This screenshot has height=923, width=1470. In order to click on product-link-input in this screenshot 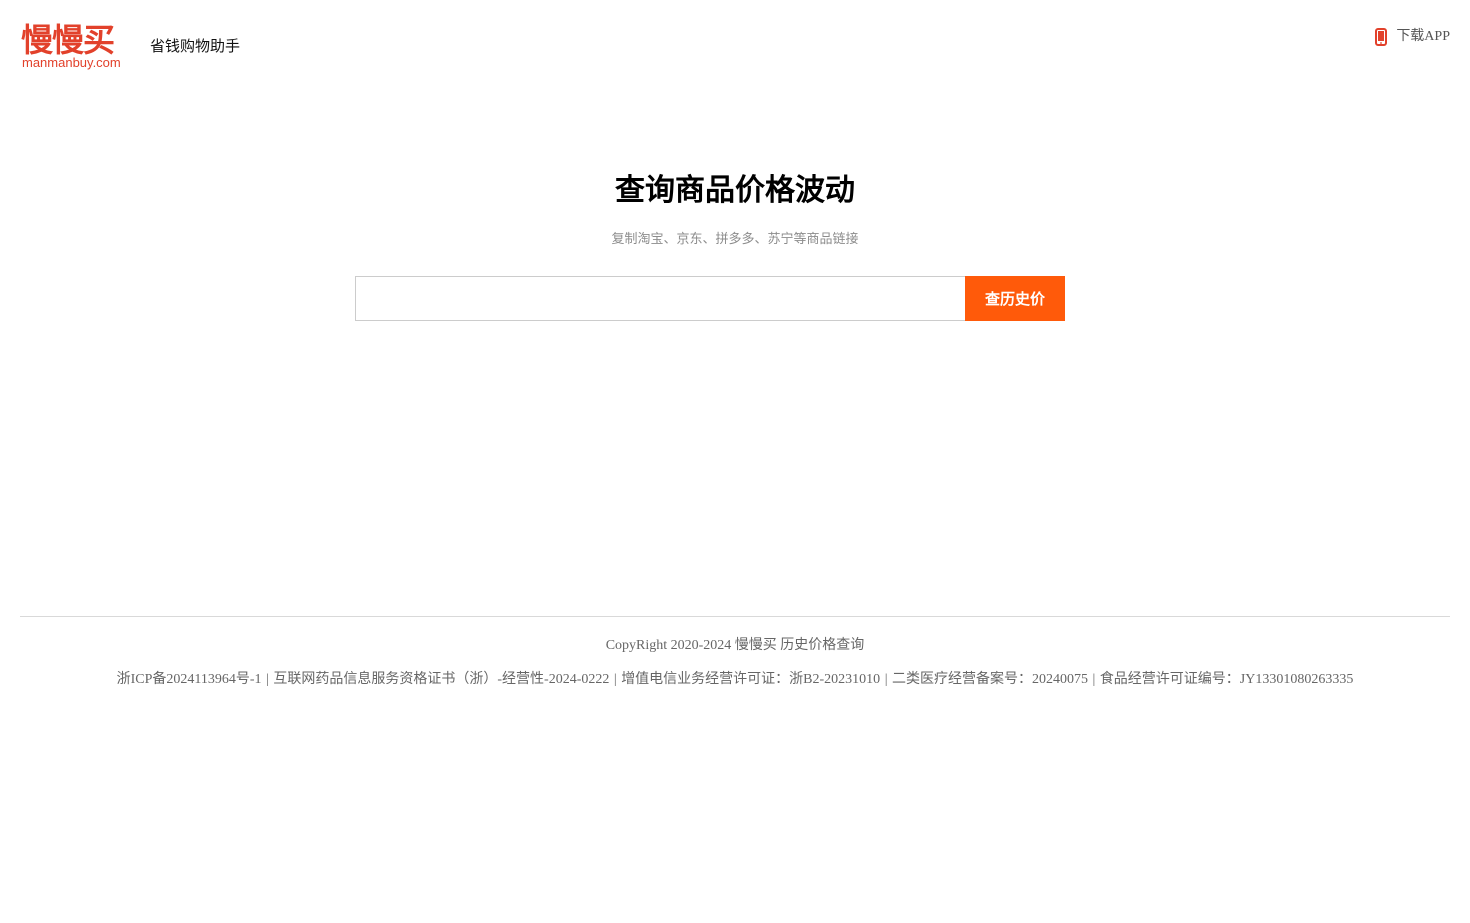, I will do `click(660, 298)`.